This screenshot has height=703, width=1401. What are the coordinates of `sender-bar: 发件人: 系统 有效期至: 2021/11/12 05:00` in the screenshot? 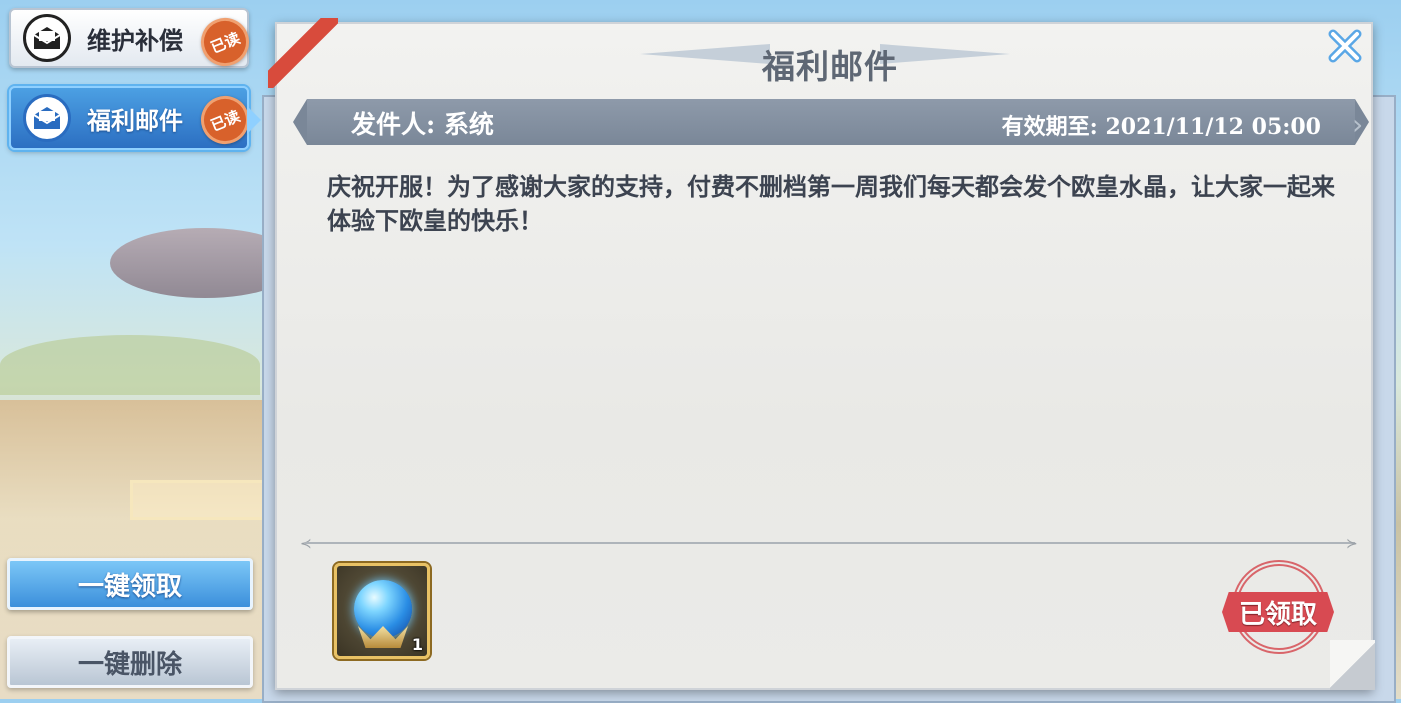 It's located at (831, 122).